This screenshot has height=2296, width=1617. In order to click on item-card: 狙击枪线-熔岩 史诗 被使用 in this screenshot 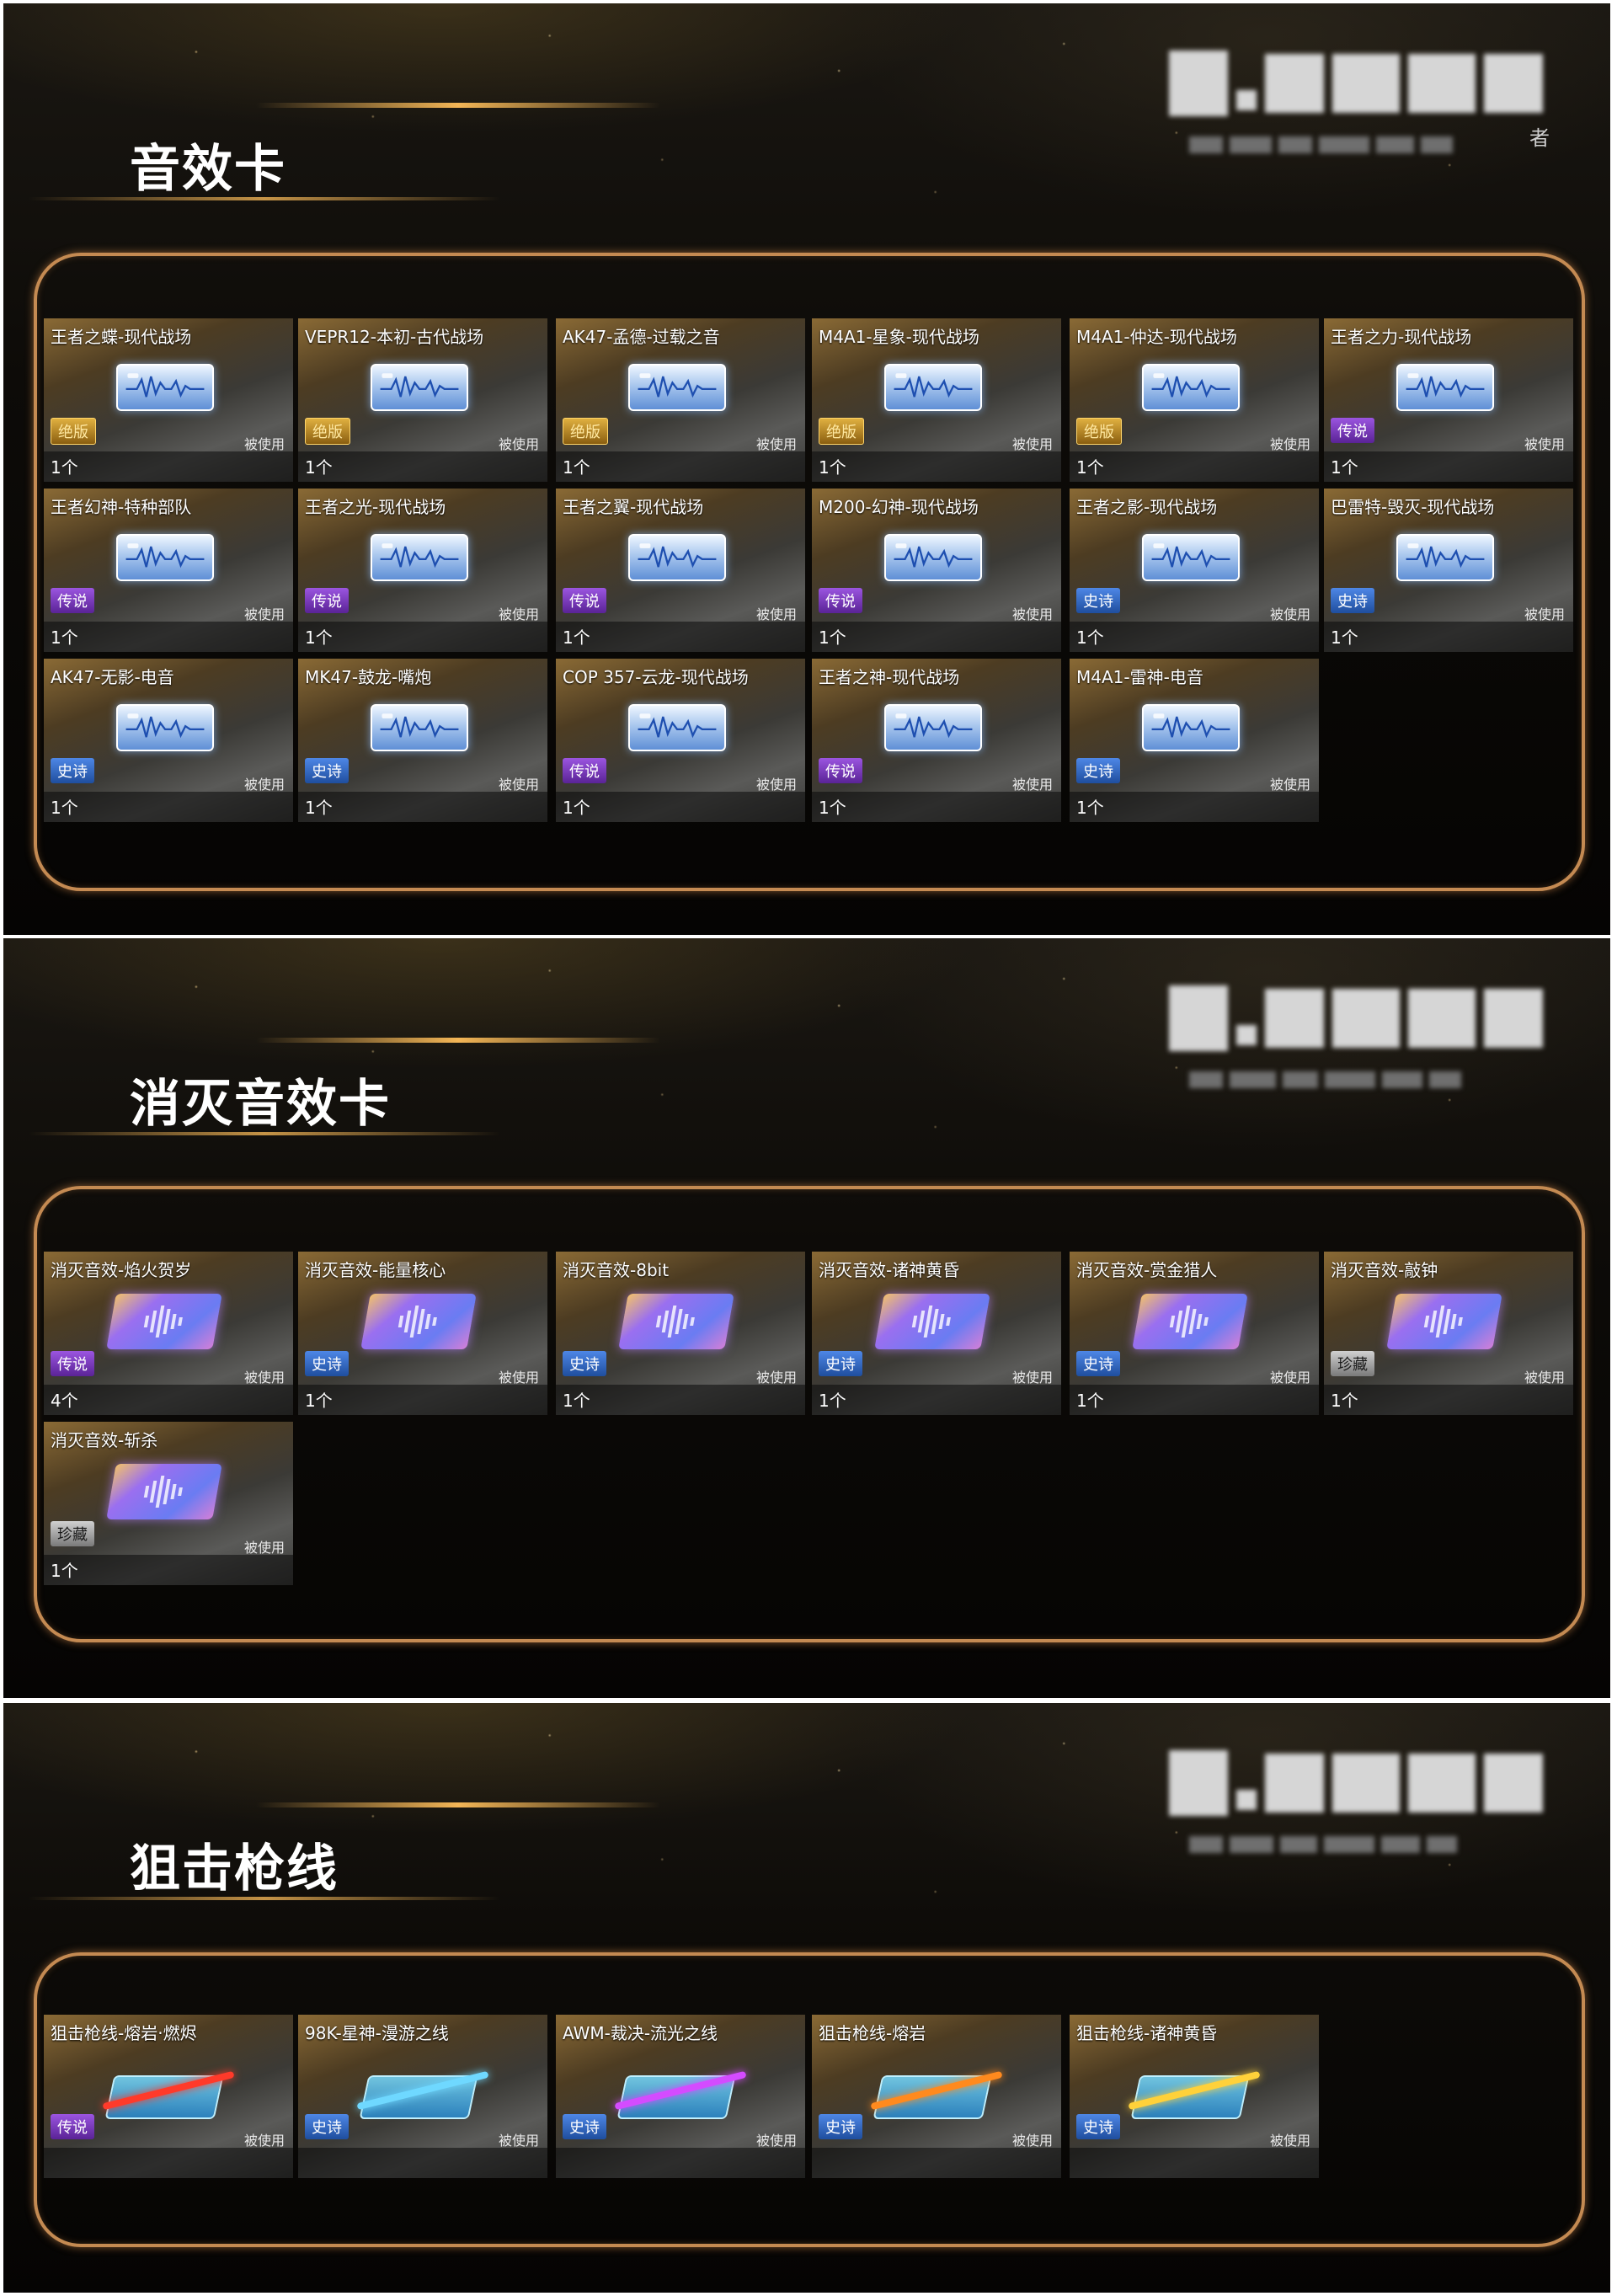, I will do `click(937, 2096)`.